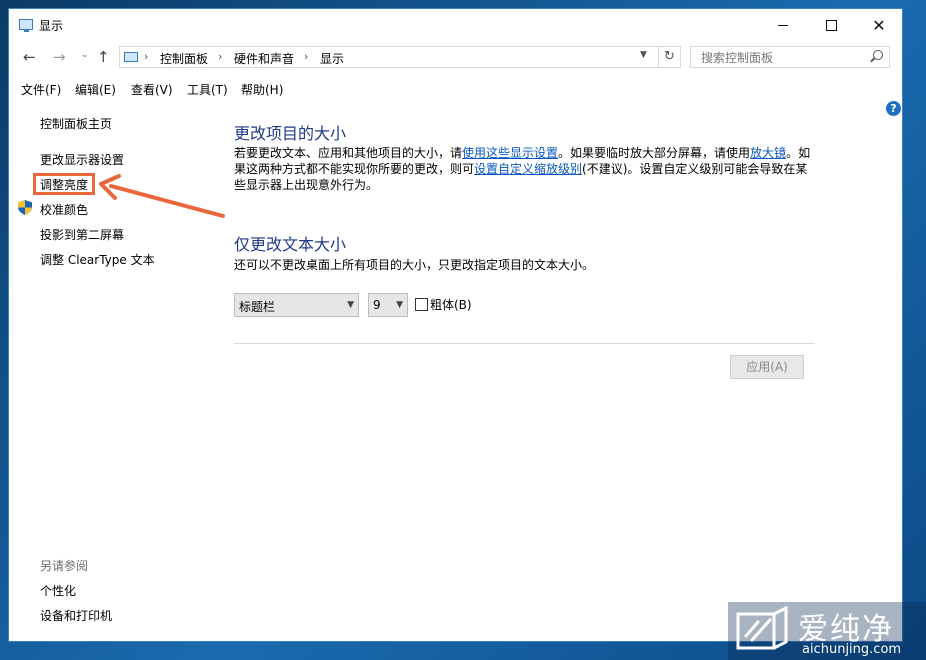 The width and height of the screenshot is (926, 660). Describe the element at coordinates (82, 234) in the screenshot. I see `sidebar-item-project-second-screen: 投影到第二屏幕` at that location.